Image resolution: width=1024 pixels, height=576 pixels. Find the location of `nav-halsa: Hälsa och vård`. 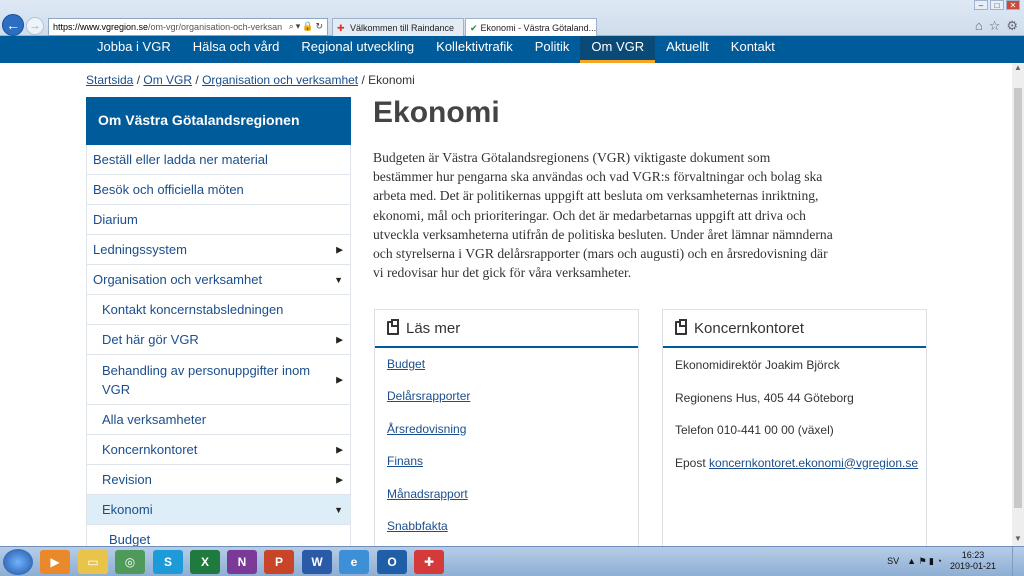

nav-halsa: Hälsa och vård is located at coordinates (236, 49).